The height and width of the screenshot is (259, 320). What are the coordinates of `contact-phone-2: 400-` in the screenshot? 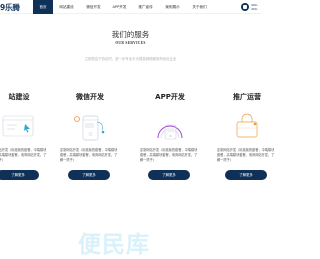 It's located at (254, 9).